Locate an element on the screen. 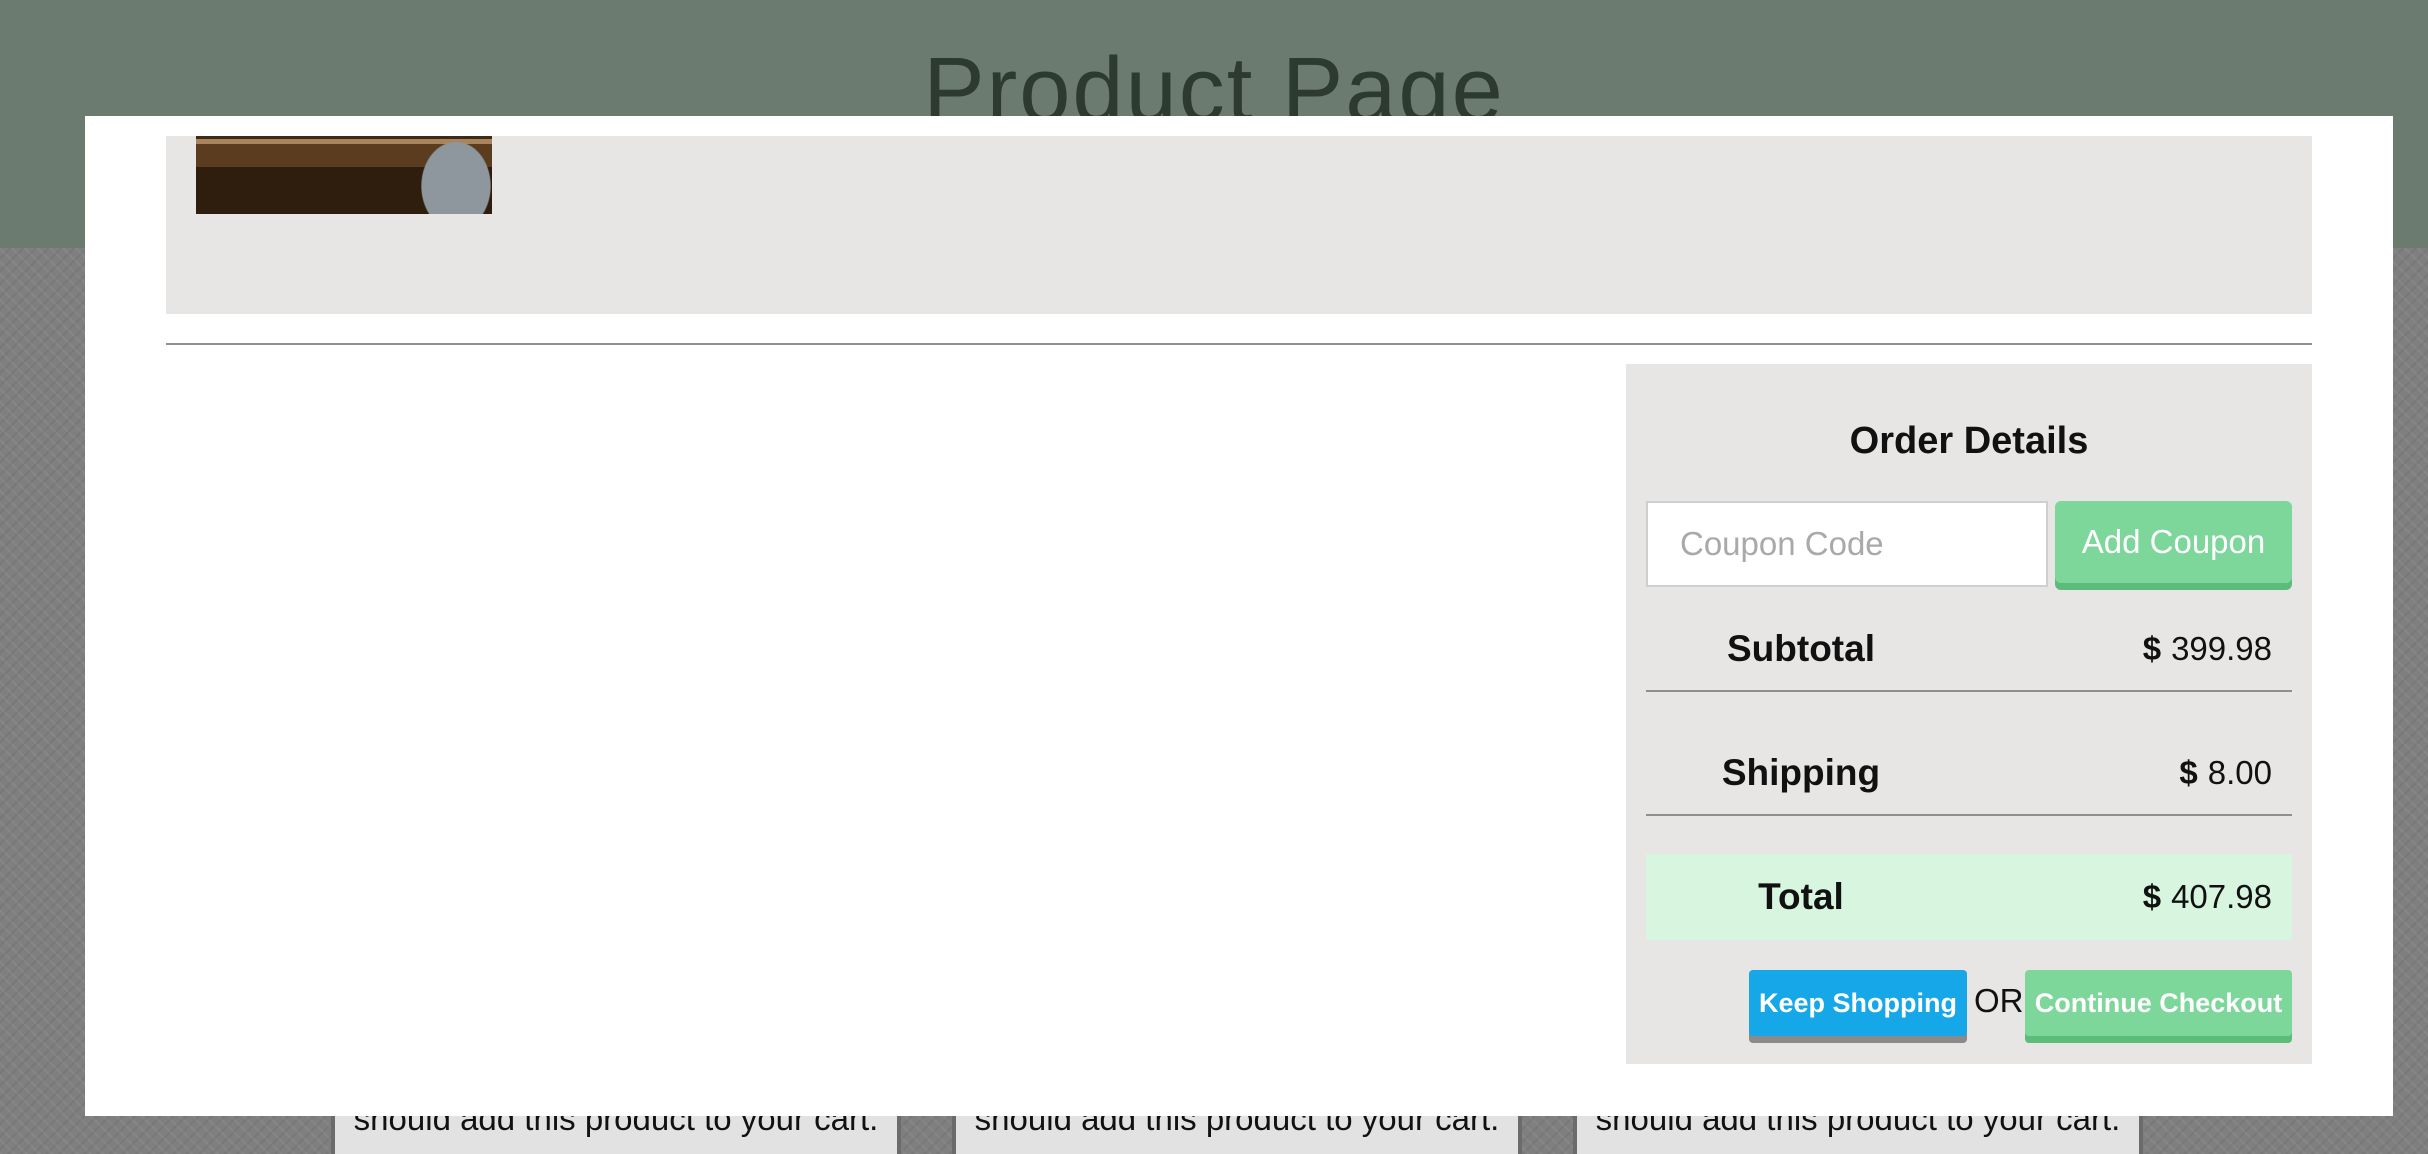 This screenshot has width=2428, height=1154. shipping-amount: 8.00 is located at coordinates (2239, 772).